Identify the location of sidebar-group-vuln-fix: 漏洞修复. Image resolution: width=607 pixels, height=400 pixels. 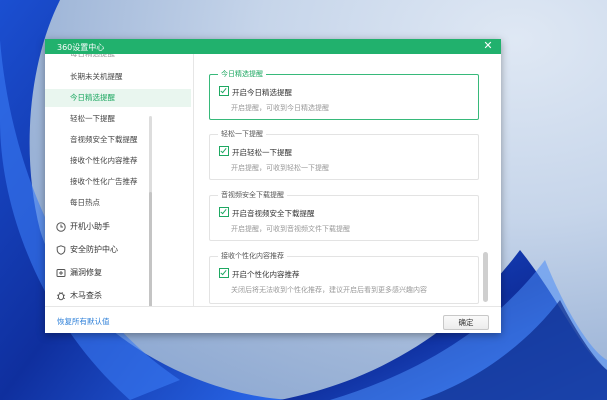
(118, 273).